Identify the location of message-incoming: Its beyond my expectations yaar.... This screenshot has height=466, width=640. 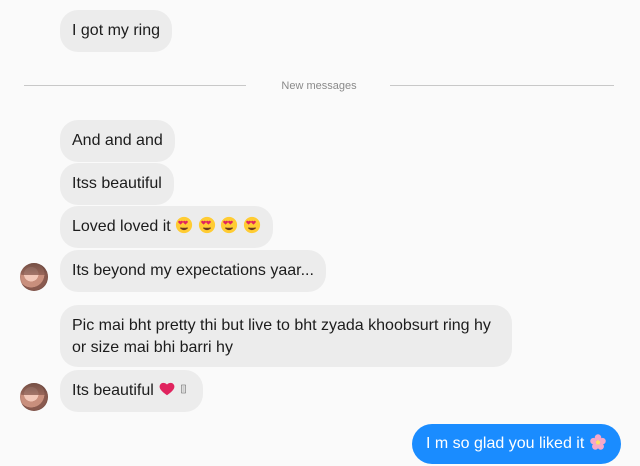
(193, 271).